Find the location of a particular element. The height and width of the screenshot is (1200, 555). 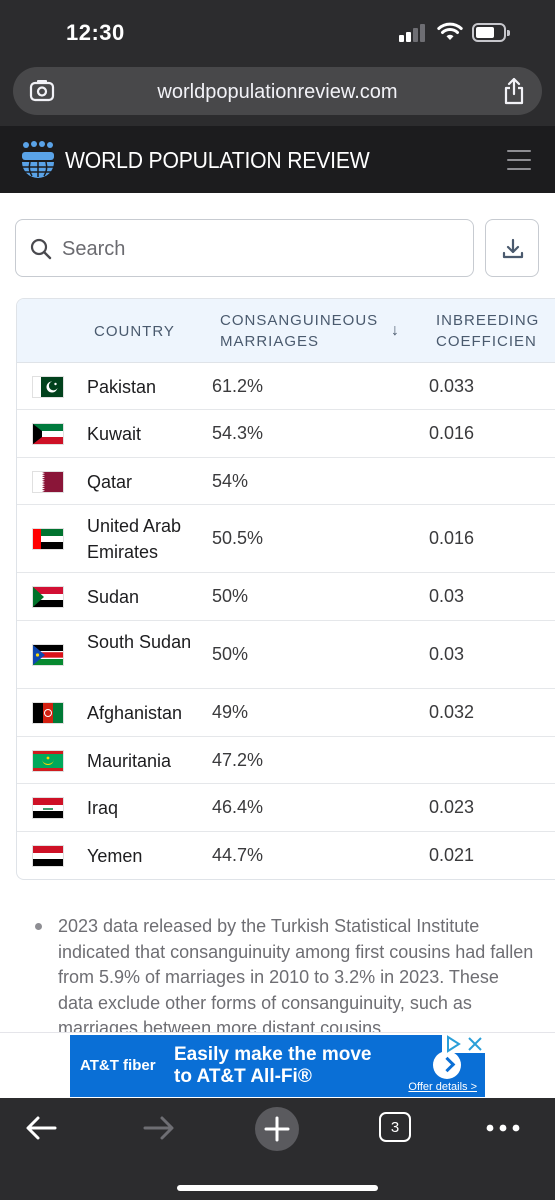

forward-arrow-icon is located at coordinates (159, 1128).